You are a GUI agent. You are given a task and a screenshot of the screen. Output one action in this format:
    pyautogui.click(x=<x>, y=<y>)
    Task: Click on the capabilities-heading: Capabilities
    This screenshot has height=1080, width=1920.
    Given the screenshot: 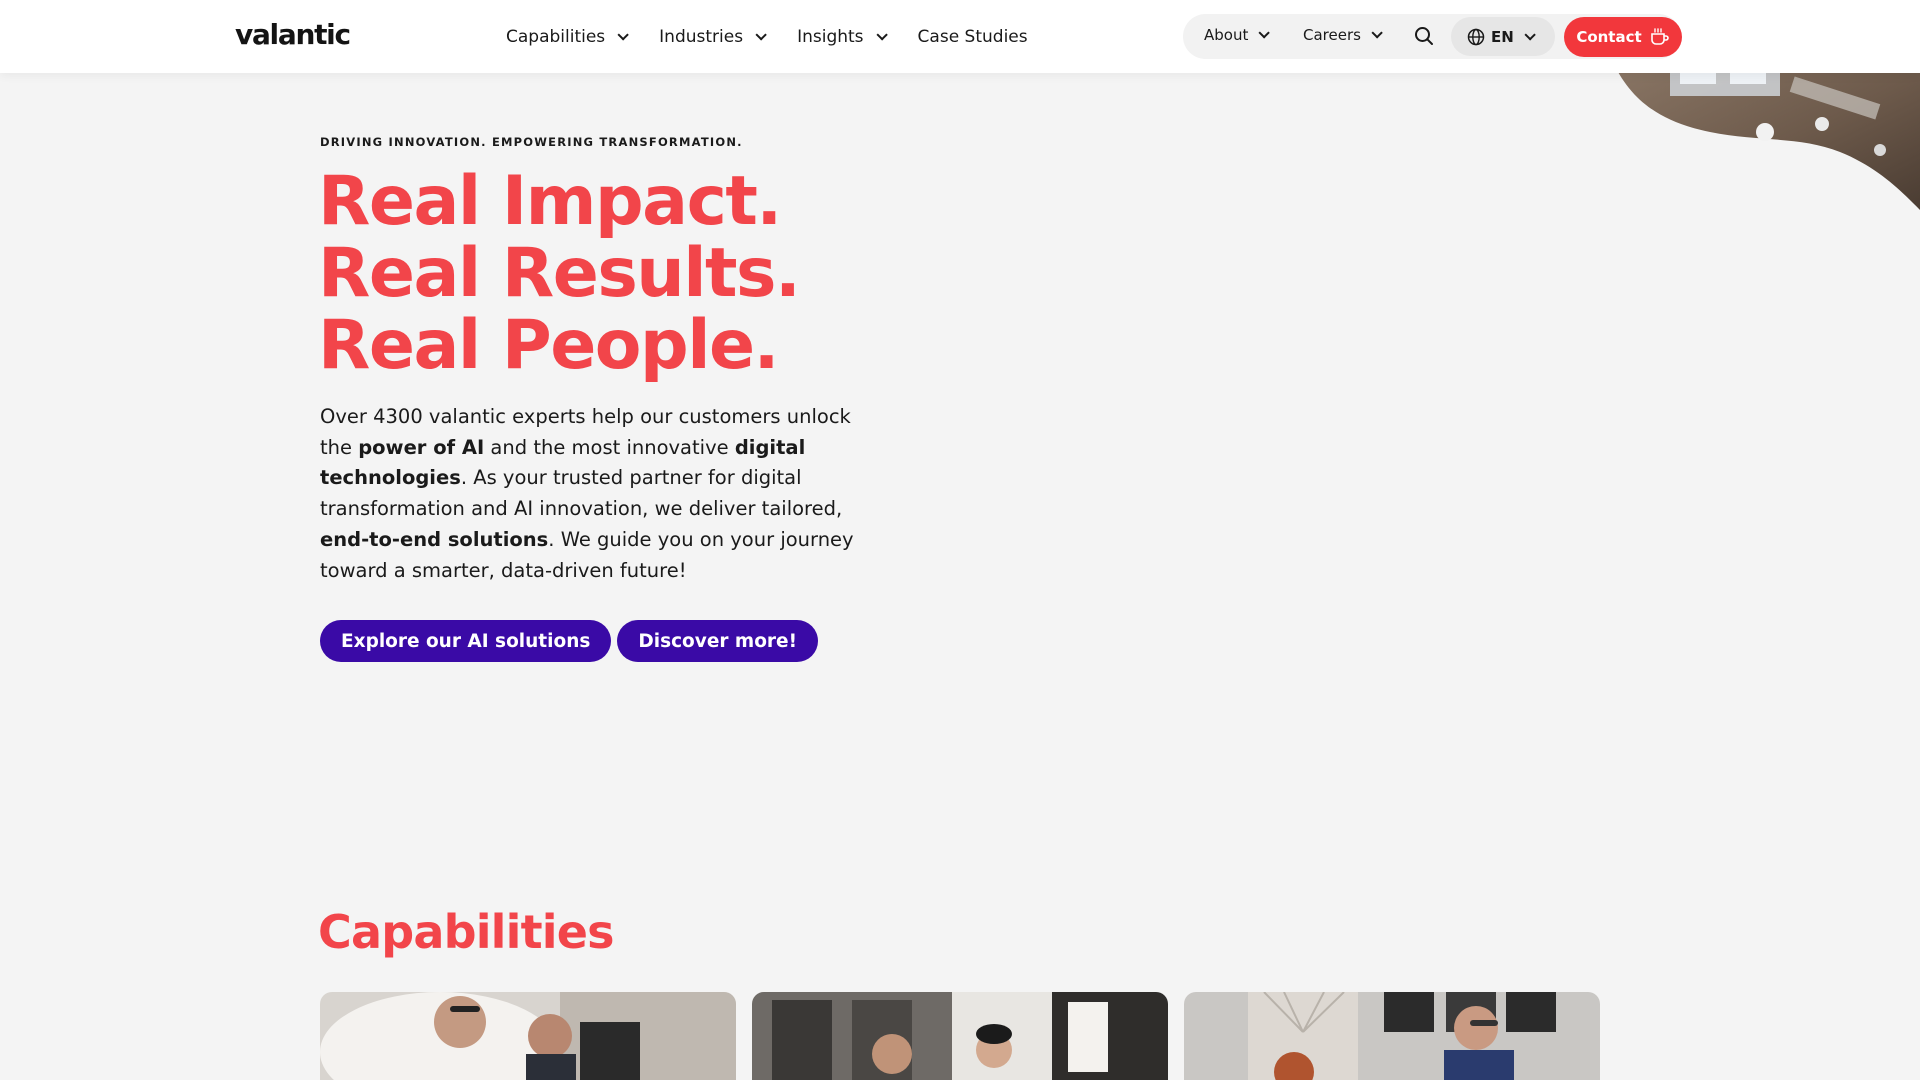 What is the action you would take?
    pyautogui.click(x=466, y=932)
    